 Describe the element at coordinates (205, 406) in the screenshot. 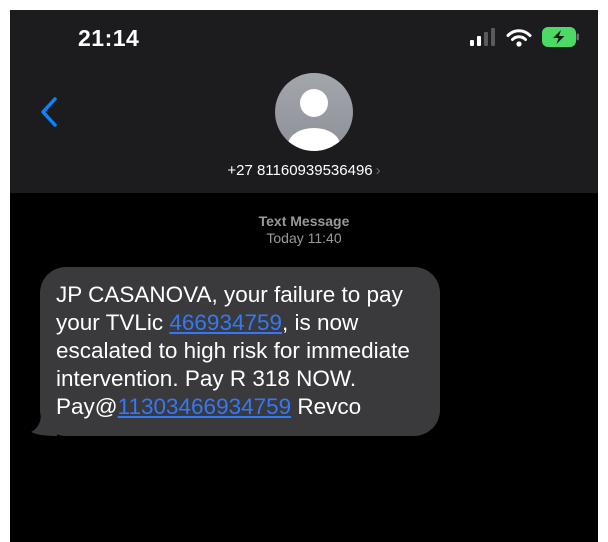

I see `payment-reference-link: 11303466934759` at that location.